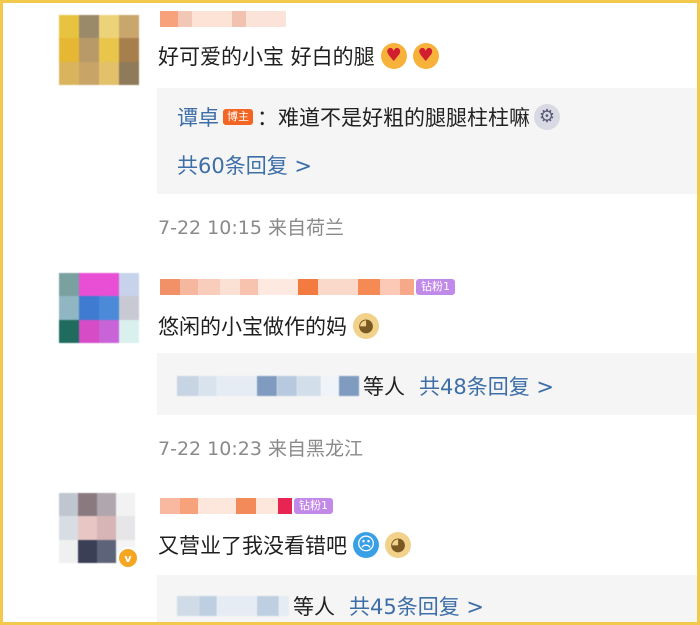  I want to click on comment-meta: 7-22 10:15 来自荷兰, so click(251, 228).